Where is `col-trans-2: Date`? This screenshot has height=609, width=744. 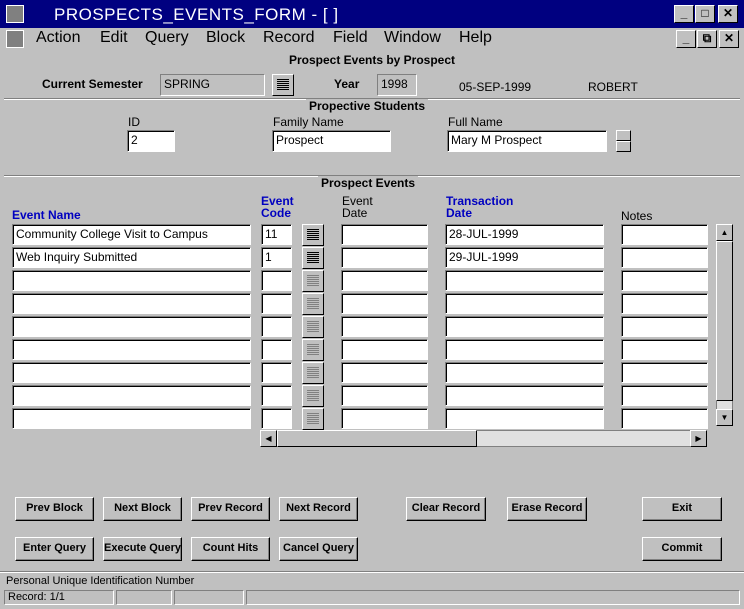
col-trans-2: Date is located at coordinates (459, 213).